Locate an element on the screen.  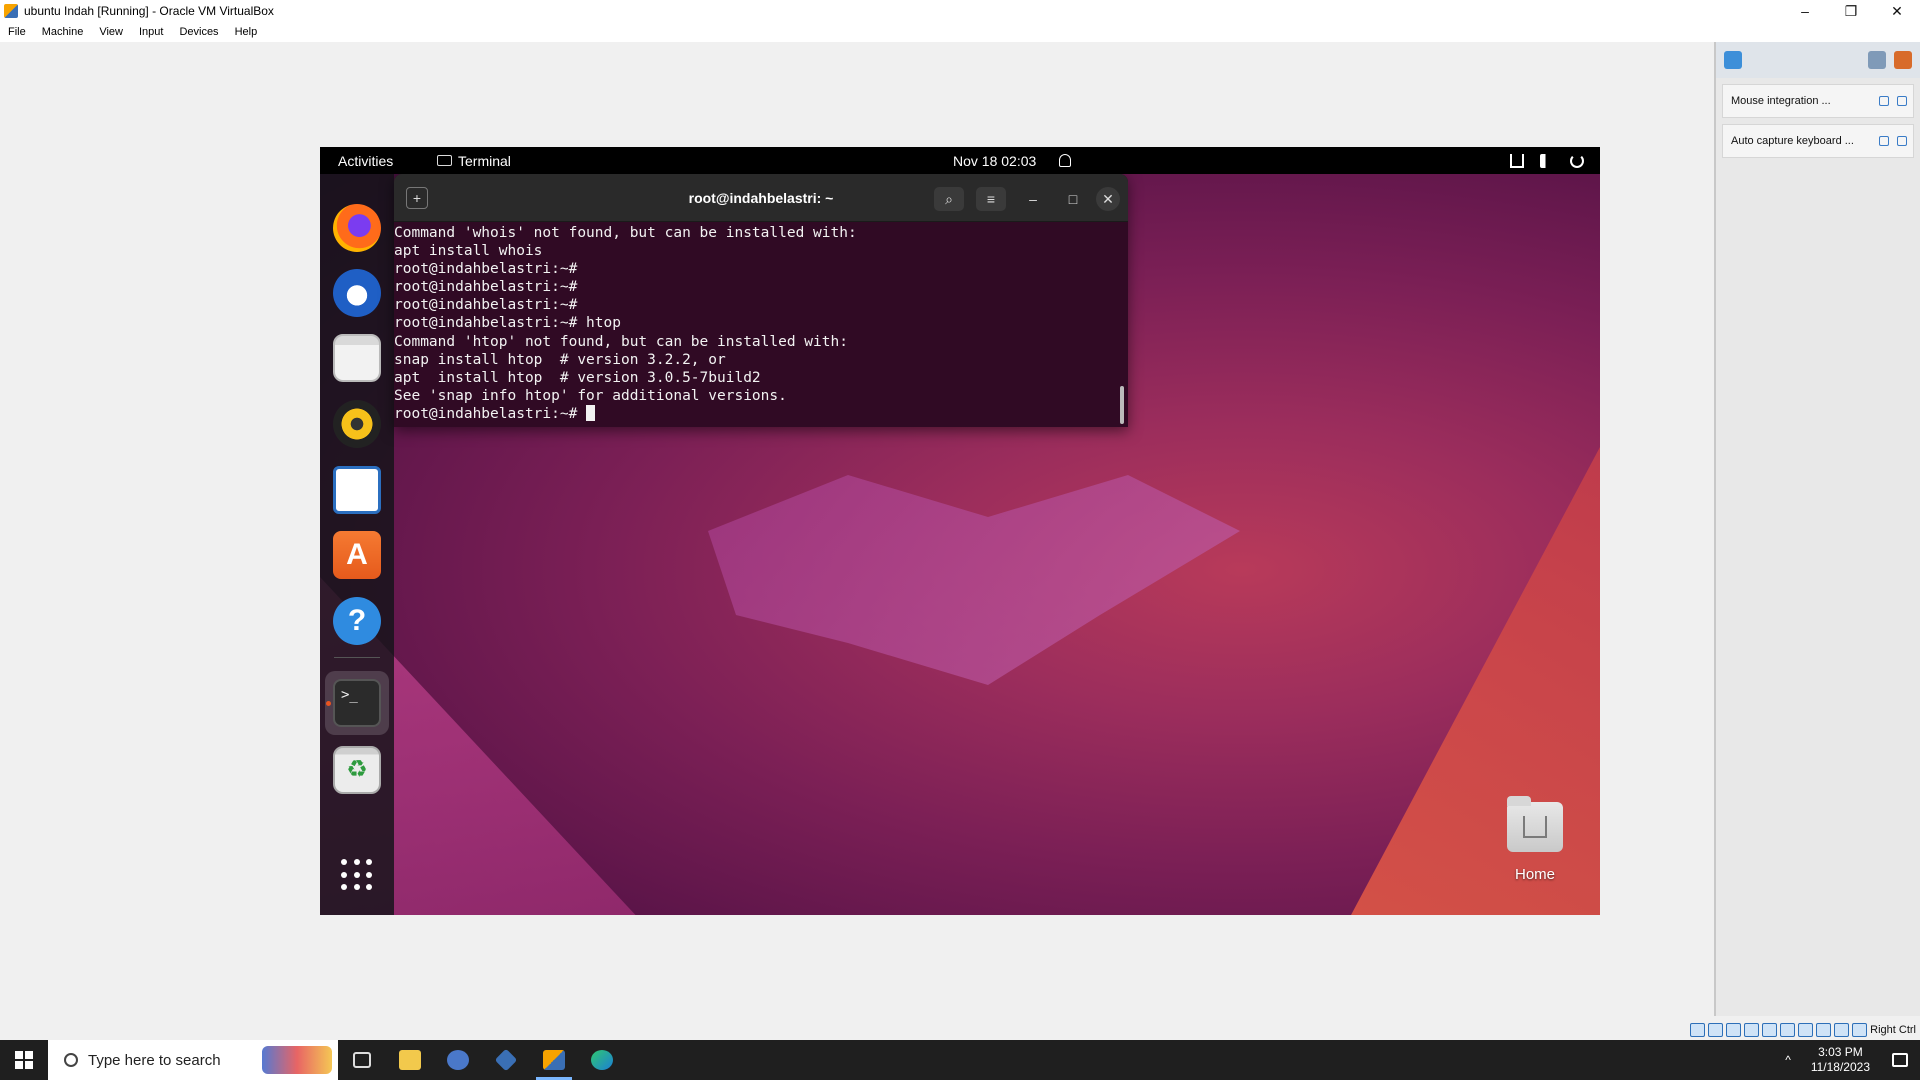
clear-notifications-icon is located at coordinates (1903, 60).